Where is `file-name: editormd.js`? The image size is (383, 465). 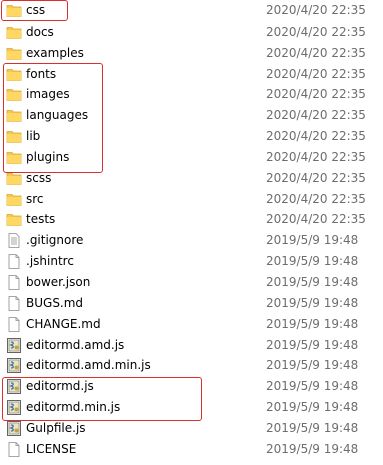 file-name: editormd.js is located at coordinates (60, 386).